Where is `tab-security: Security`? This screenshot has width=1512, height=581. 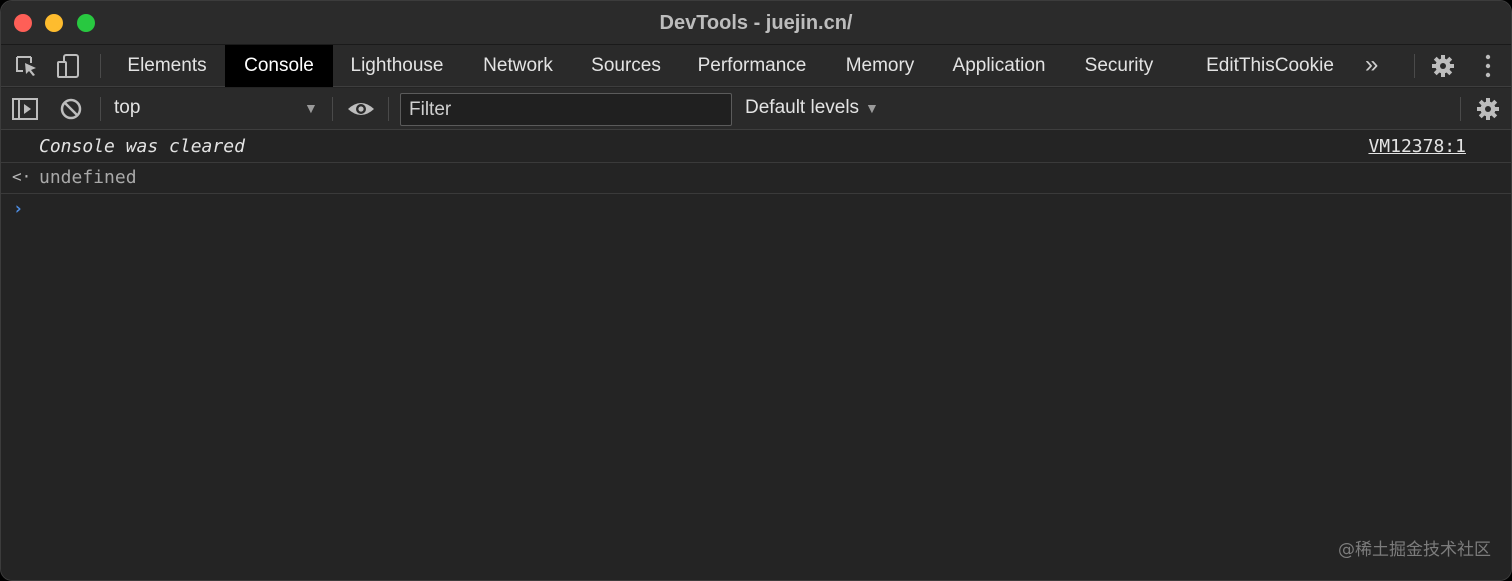
tab-security: Security is located at coordinates (1119, 66).